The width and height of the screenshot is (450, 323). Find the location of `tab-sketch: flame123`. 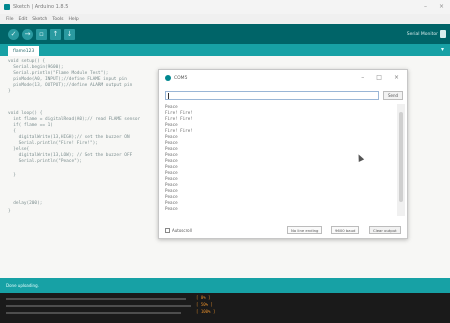

tab-sketch: flame123 is located at coordinates (24, 51).